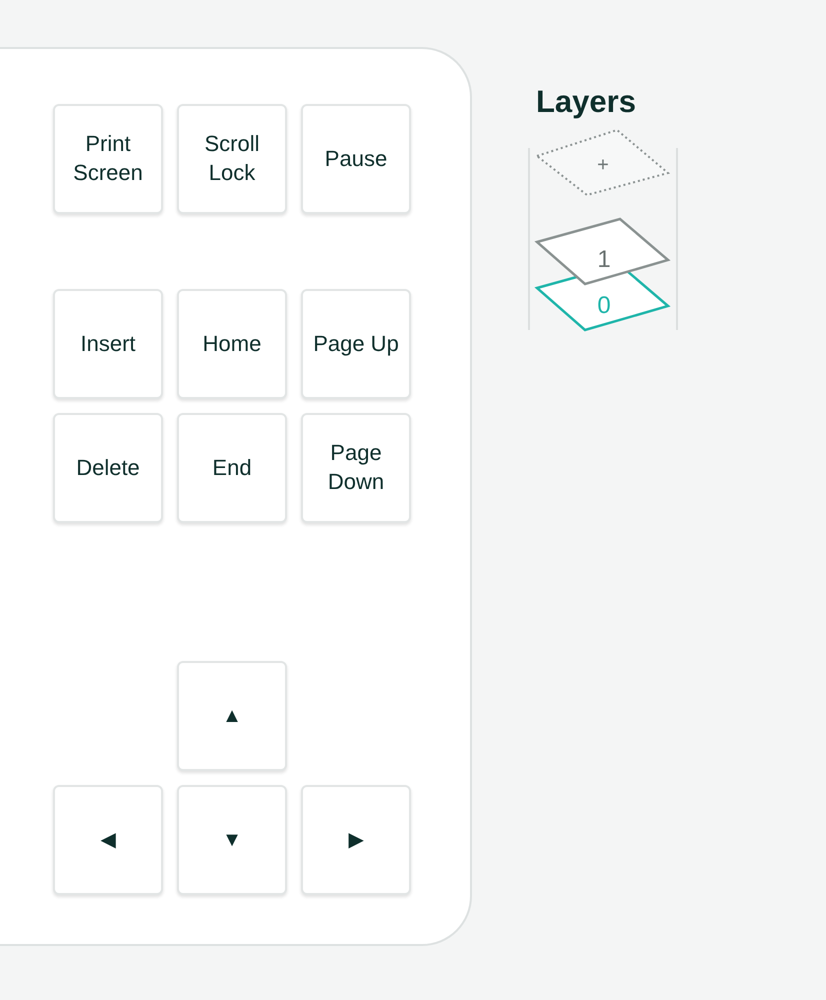 This screenshot has width=826, height=1000. I want to click on arrow-key: ▼, so click(232, 840).